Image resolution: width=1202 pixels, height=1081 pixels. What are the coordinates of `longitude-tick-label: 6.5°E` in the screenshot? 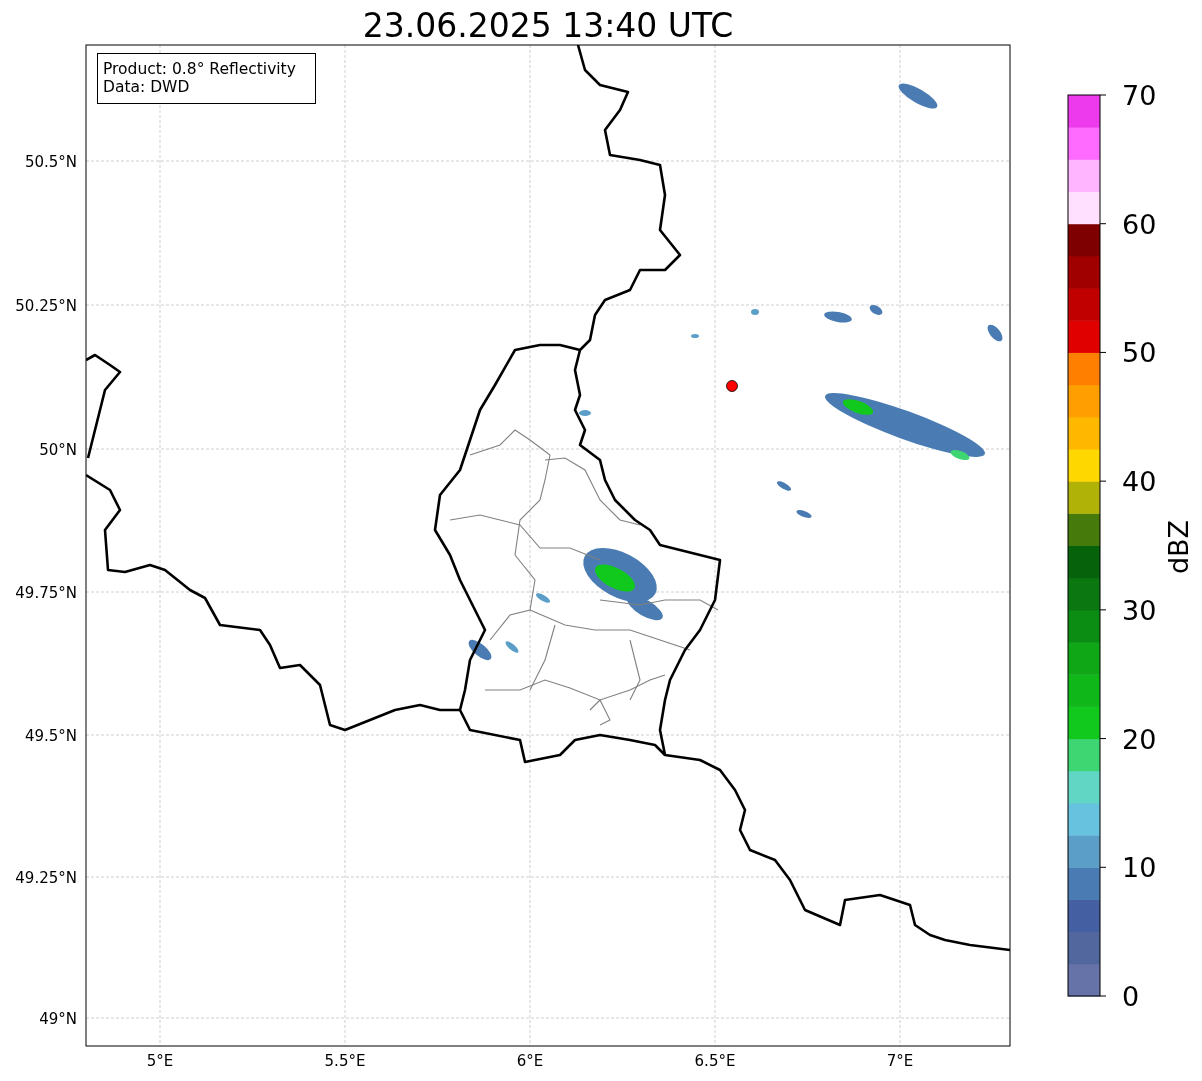 It's located at (715, 1061).